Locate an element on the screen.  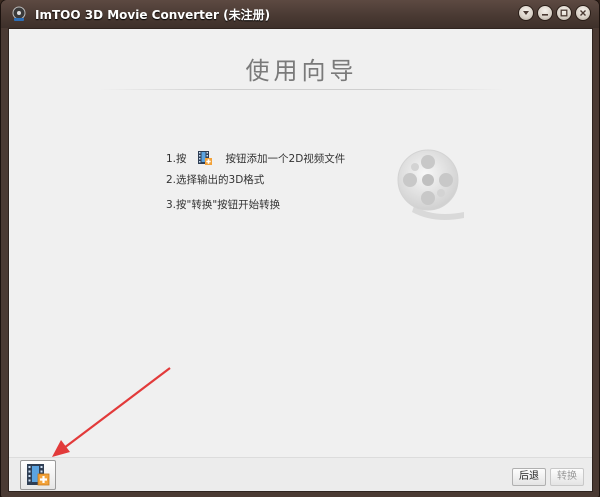
window-controls is located at coordinates (554, 13).